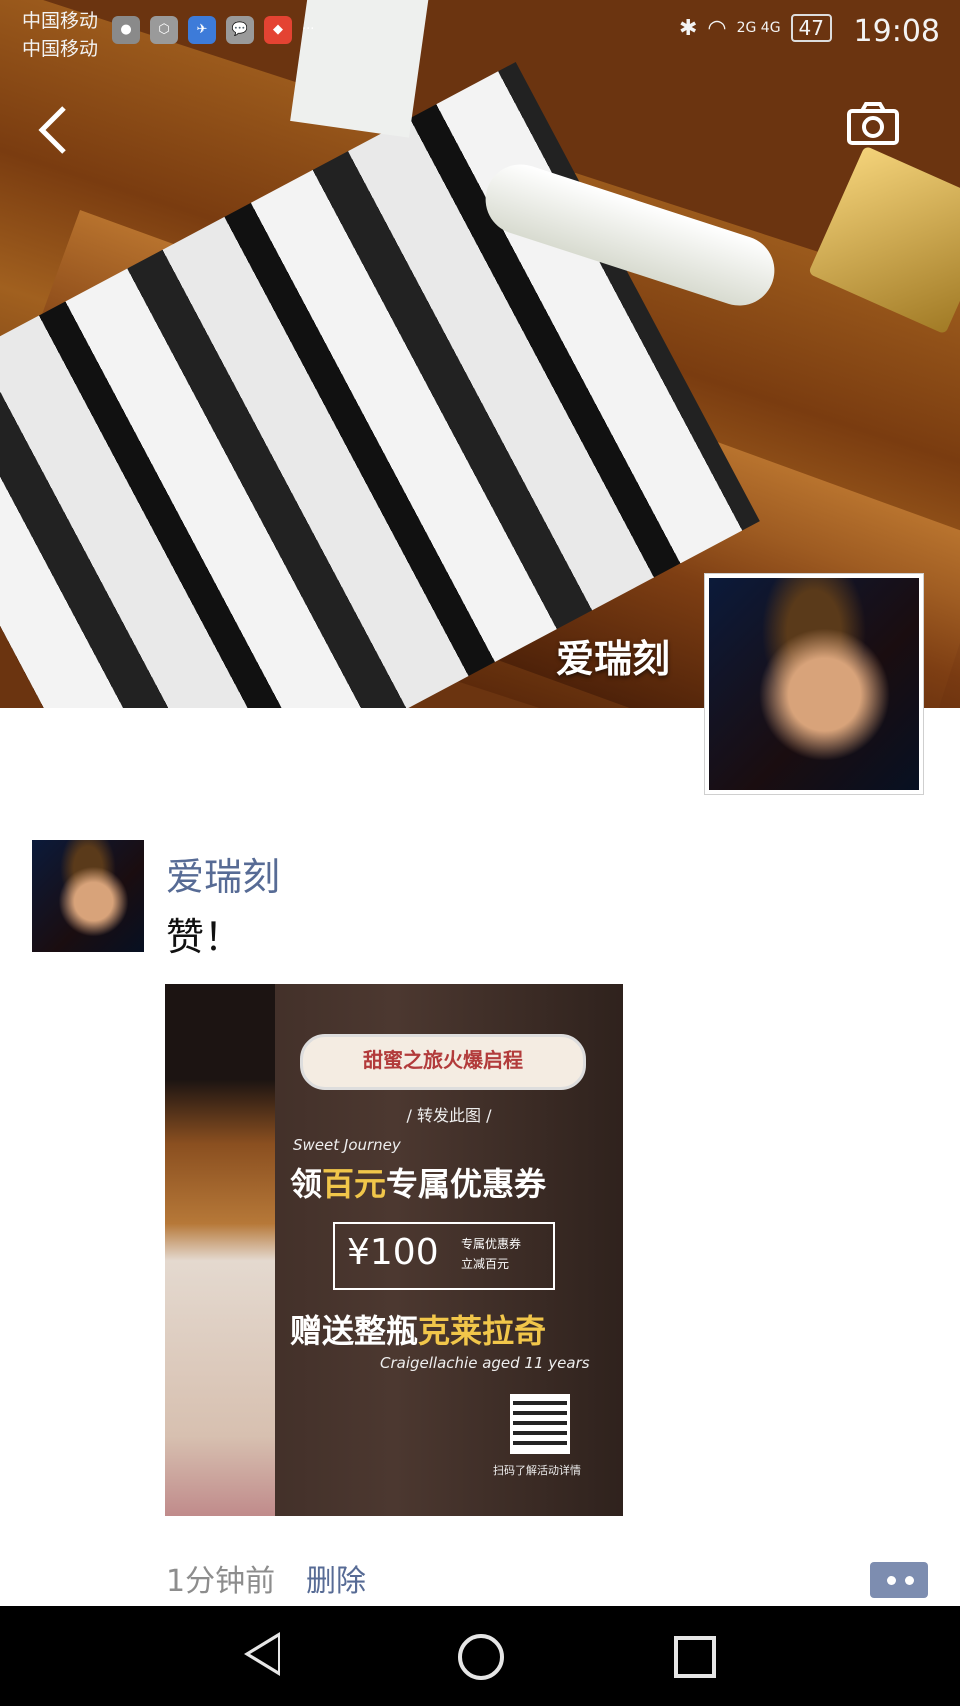 This screenshot has height=1706, width=960. Describe the element at coordinates (485, 1264) in the screenshot. I see `coupon-detail-line: 立减百元` at that location.